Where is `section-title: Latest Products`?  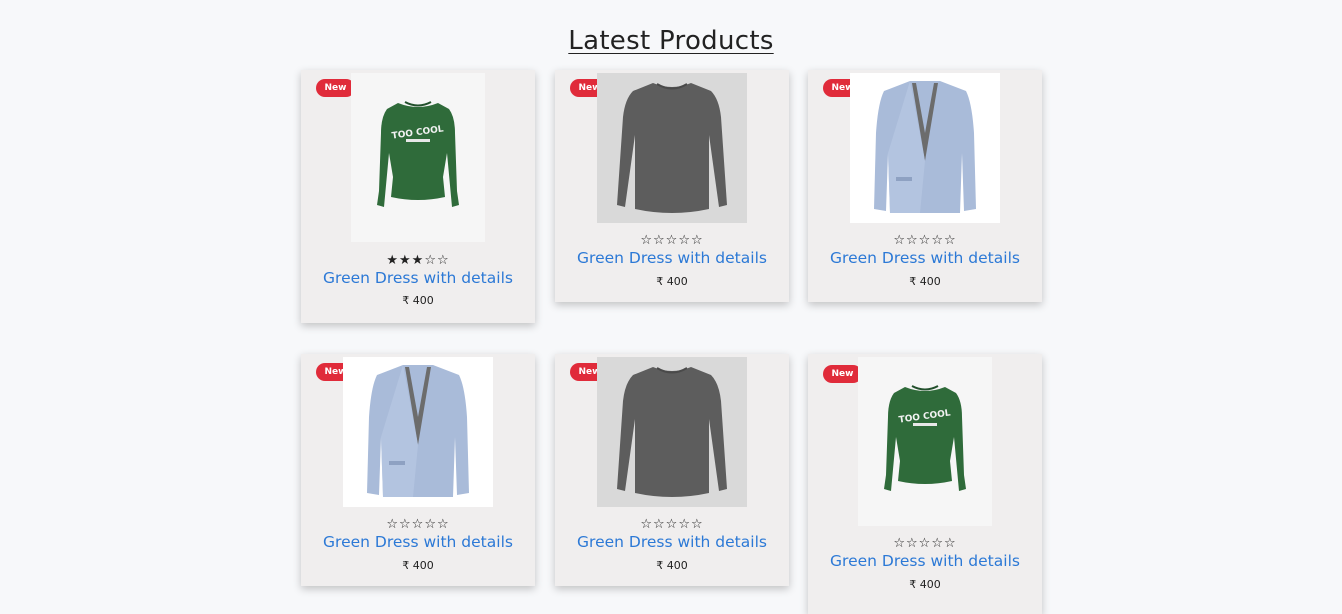 section-title: Latest Products is located at coordinates (671, 40).